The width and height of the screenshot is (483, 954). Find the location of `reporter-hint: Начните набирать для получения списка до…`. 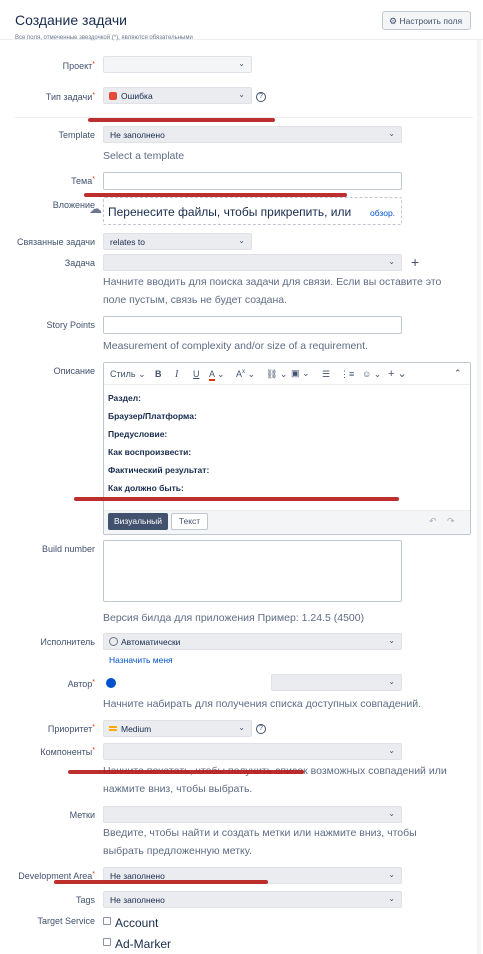

reporter-hint: Начните набирать для получения списка до… is located at coordinates (262, 704).